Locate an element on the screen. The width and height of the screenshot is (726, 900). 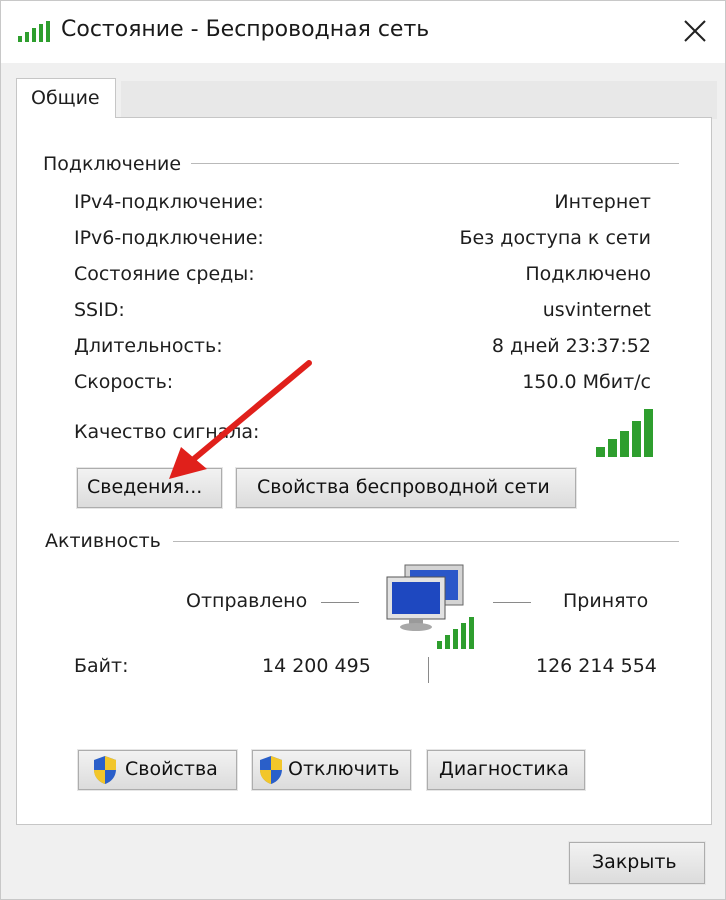
ipv6-value: Без доступа к сети is located at coordinates (555, 238).